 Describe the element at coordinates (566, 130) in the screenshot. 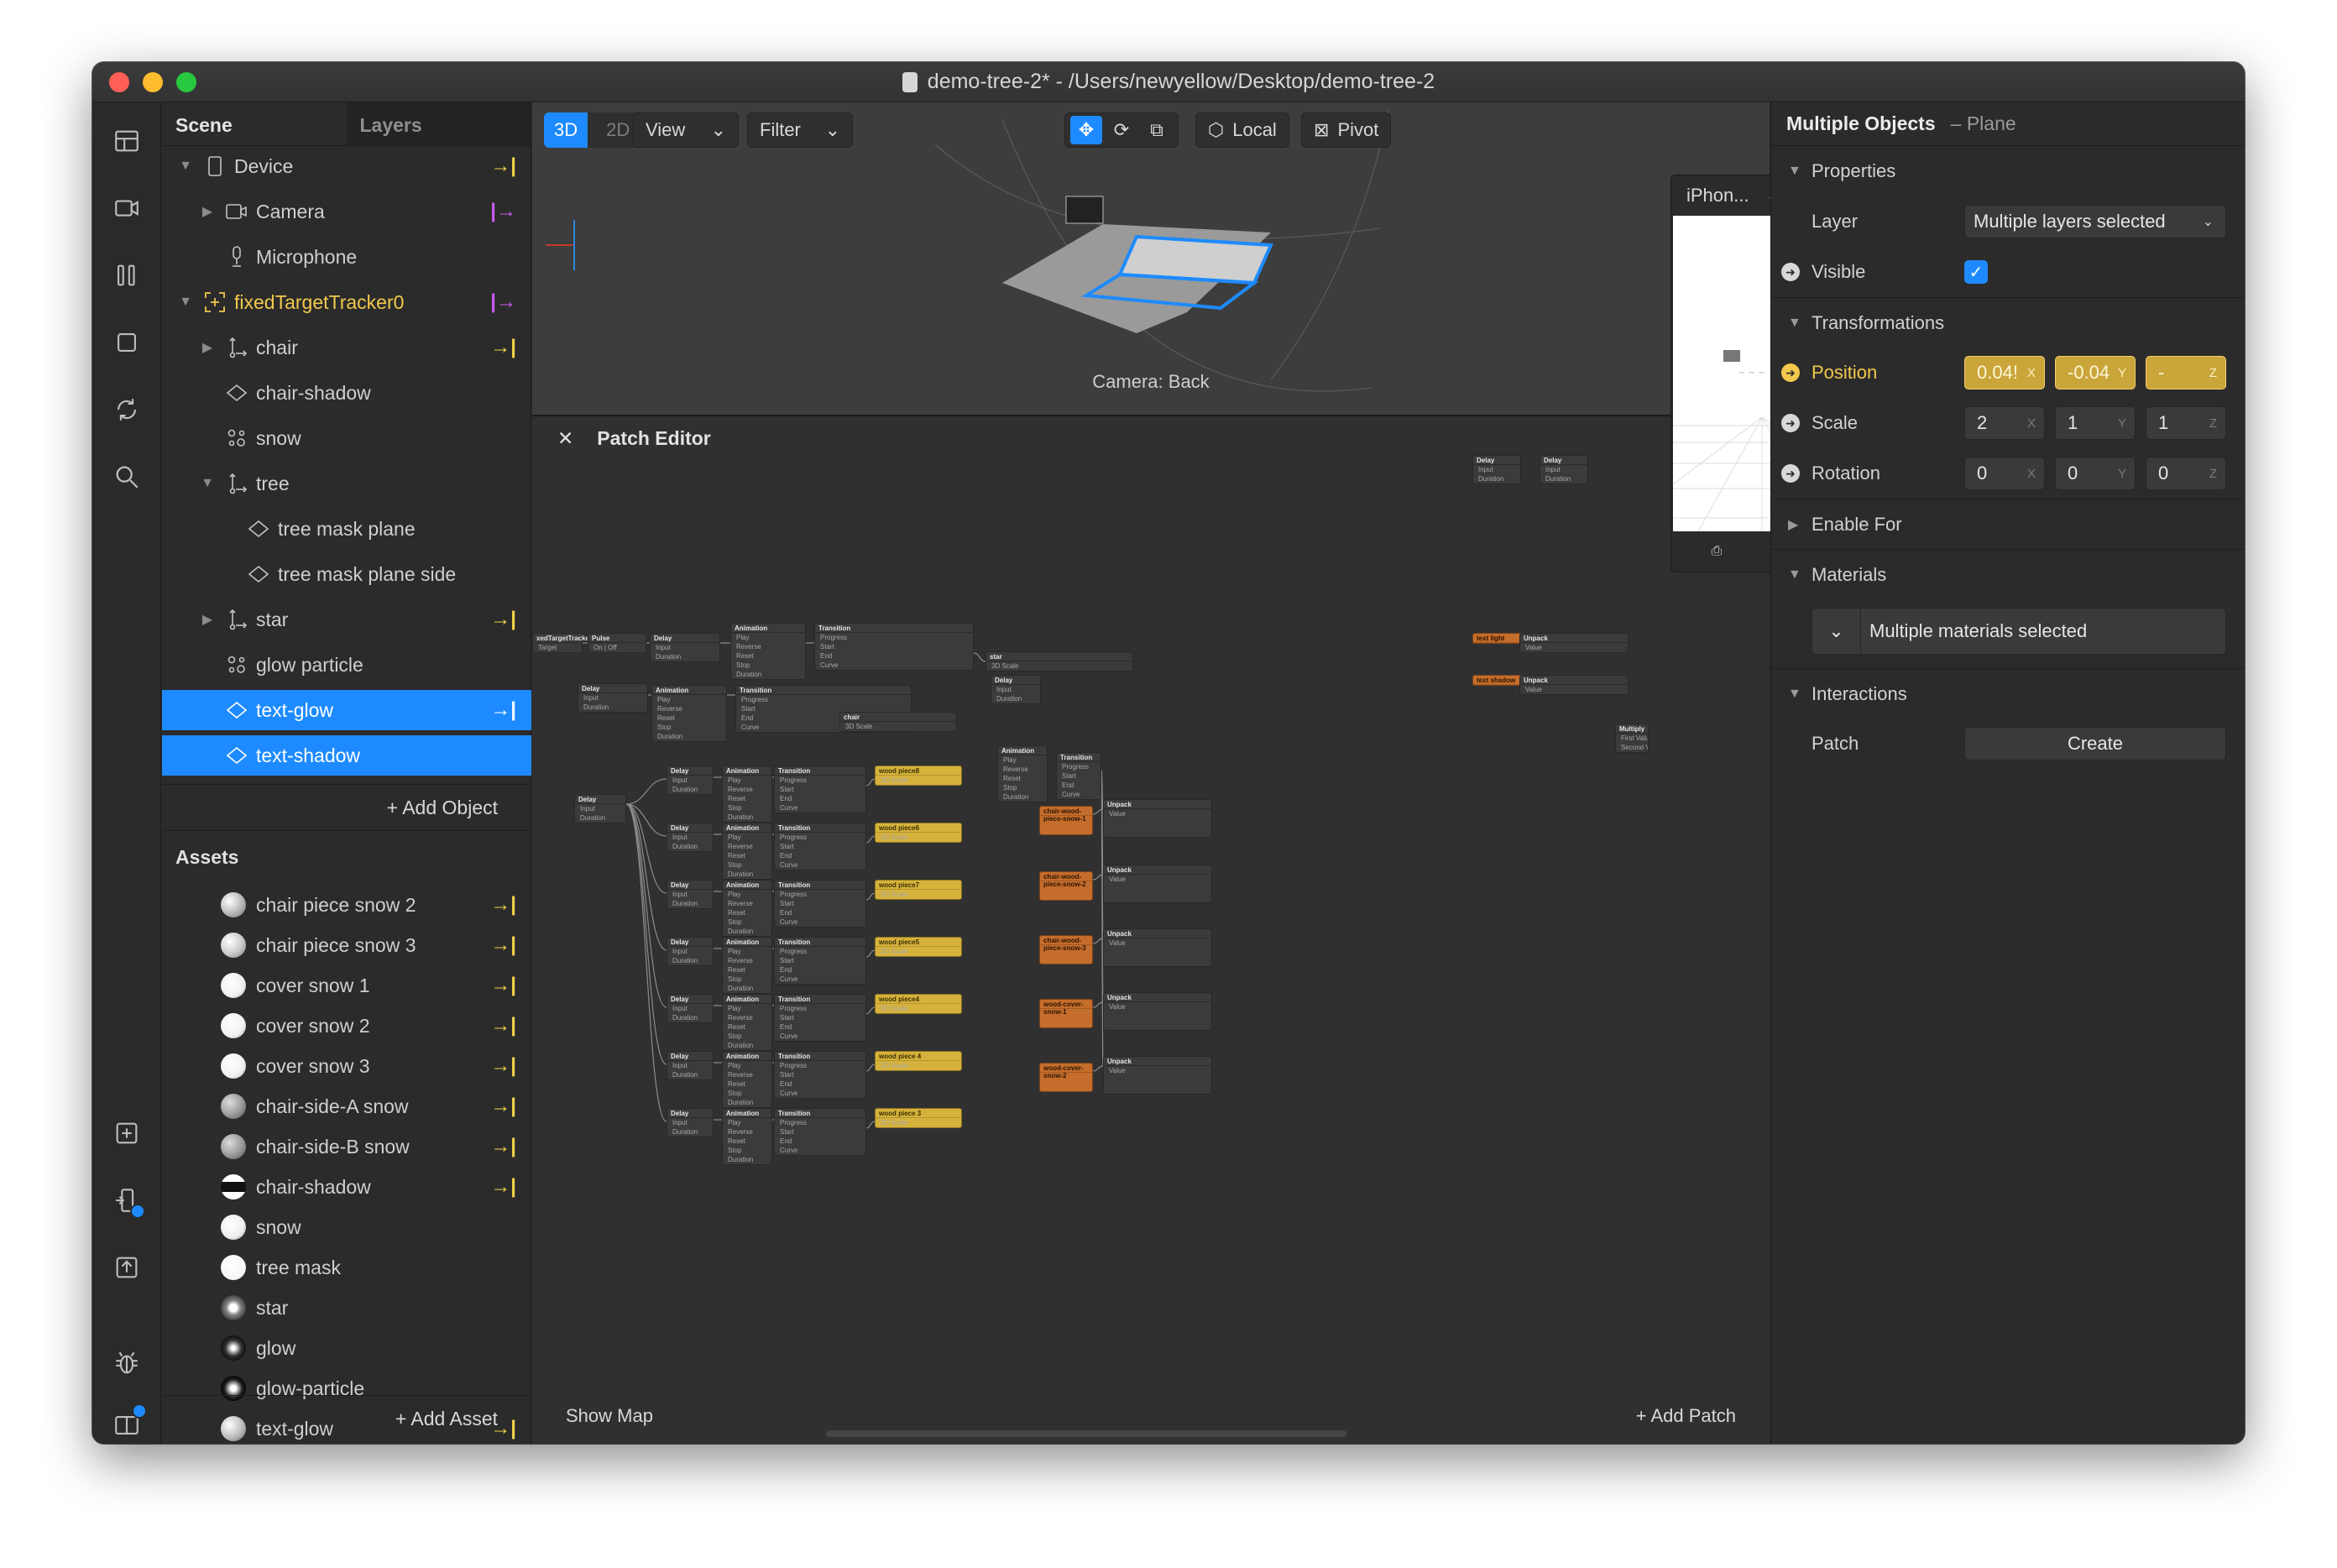

I see `mode-3d-button: 3D` at that location.